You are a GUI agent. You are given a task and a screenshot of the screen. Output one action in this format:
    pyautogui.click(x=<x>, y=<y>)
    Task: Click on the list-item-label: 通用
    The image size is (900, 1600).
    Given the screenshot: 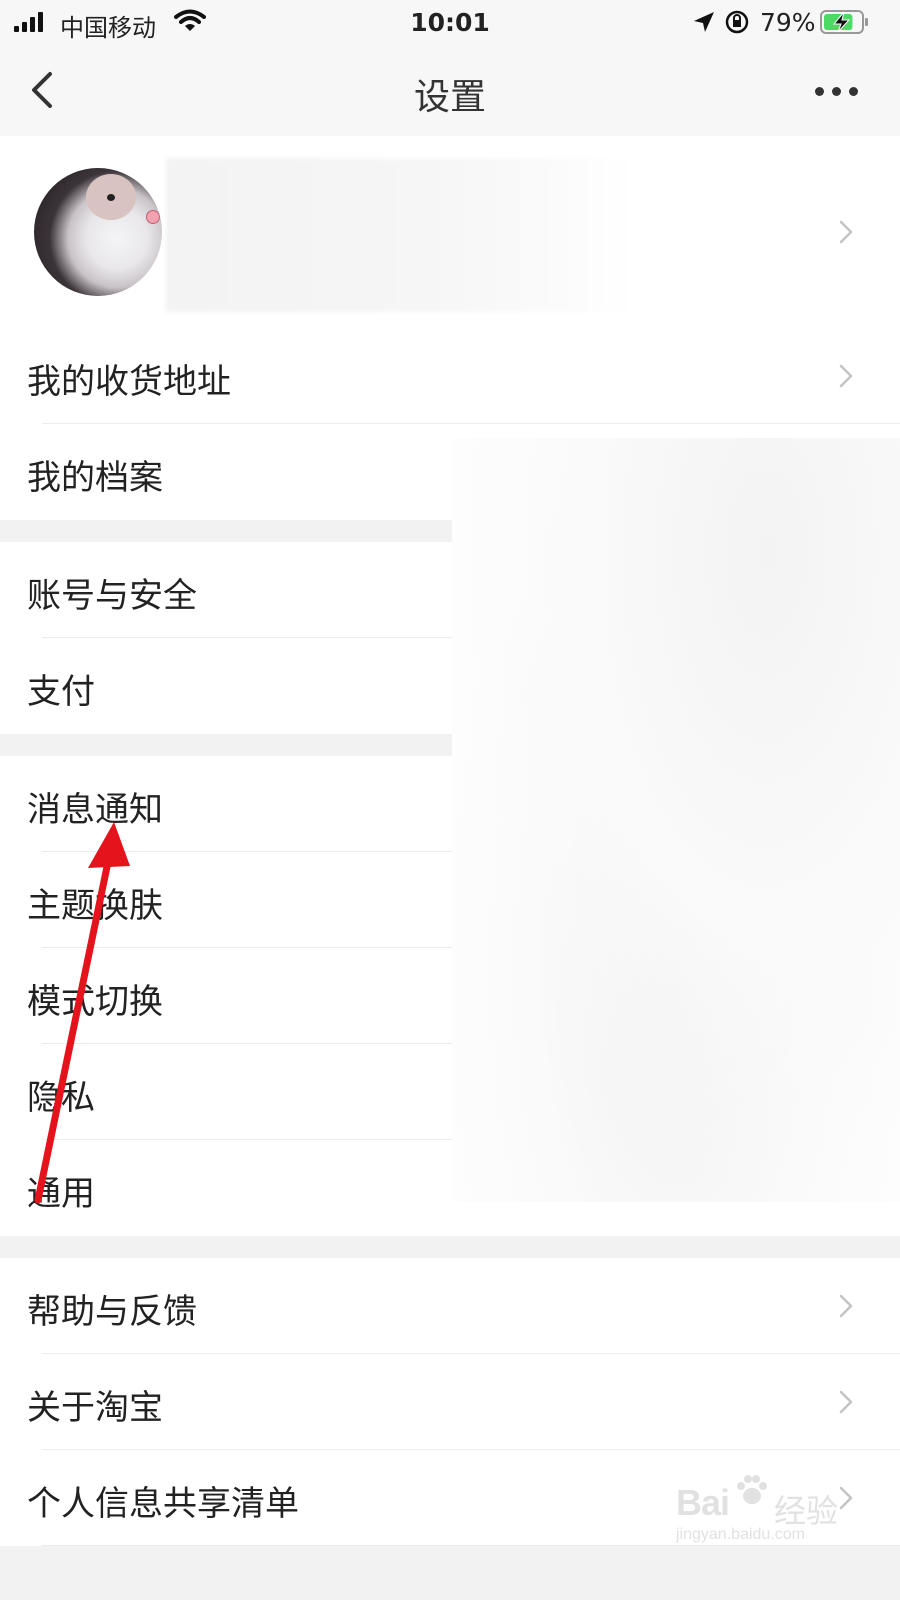 What is the action you would take?
    pyautogui.click(x=61, y=1194)
    